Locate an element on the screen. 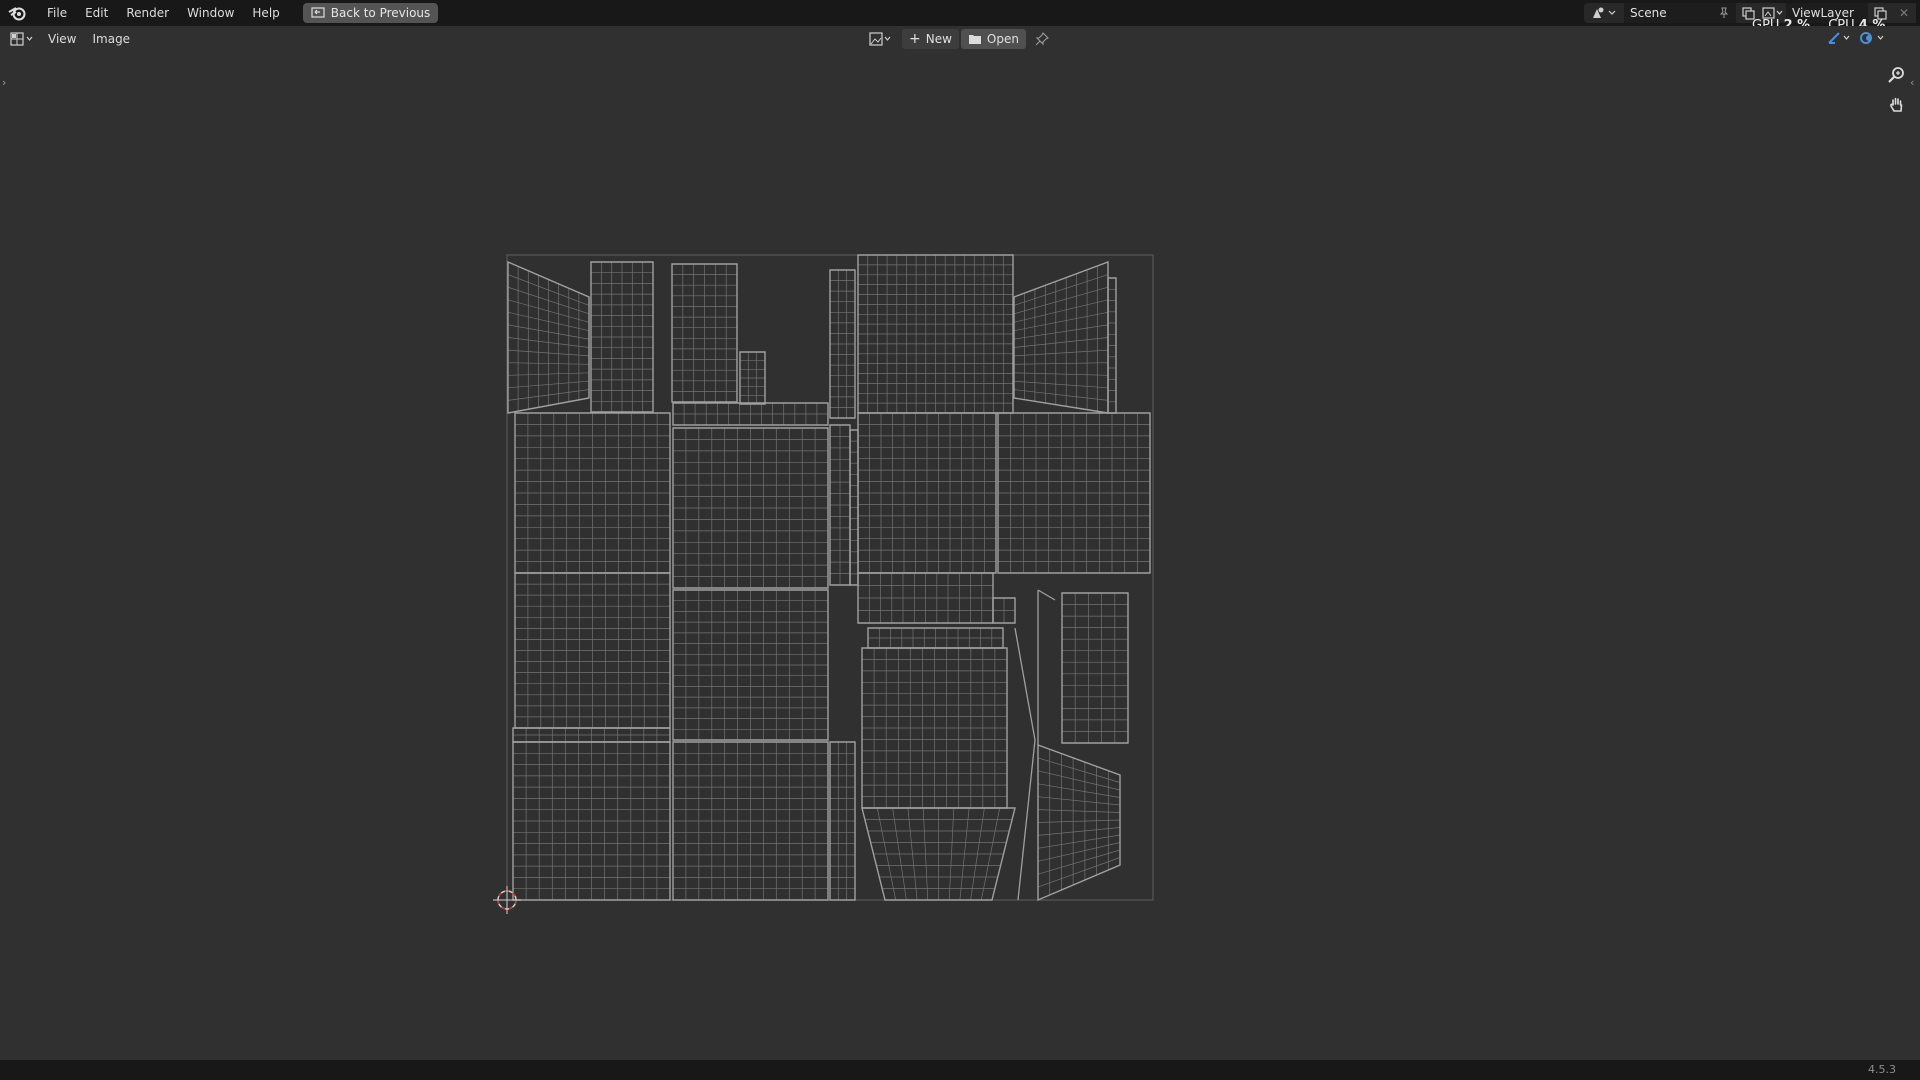  status-bar: 4.5.3 is located at coordinates (960, 1070).